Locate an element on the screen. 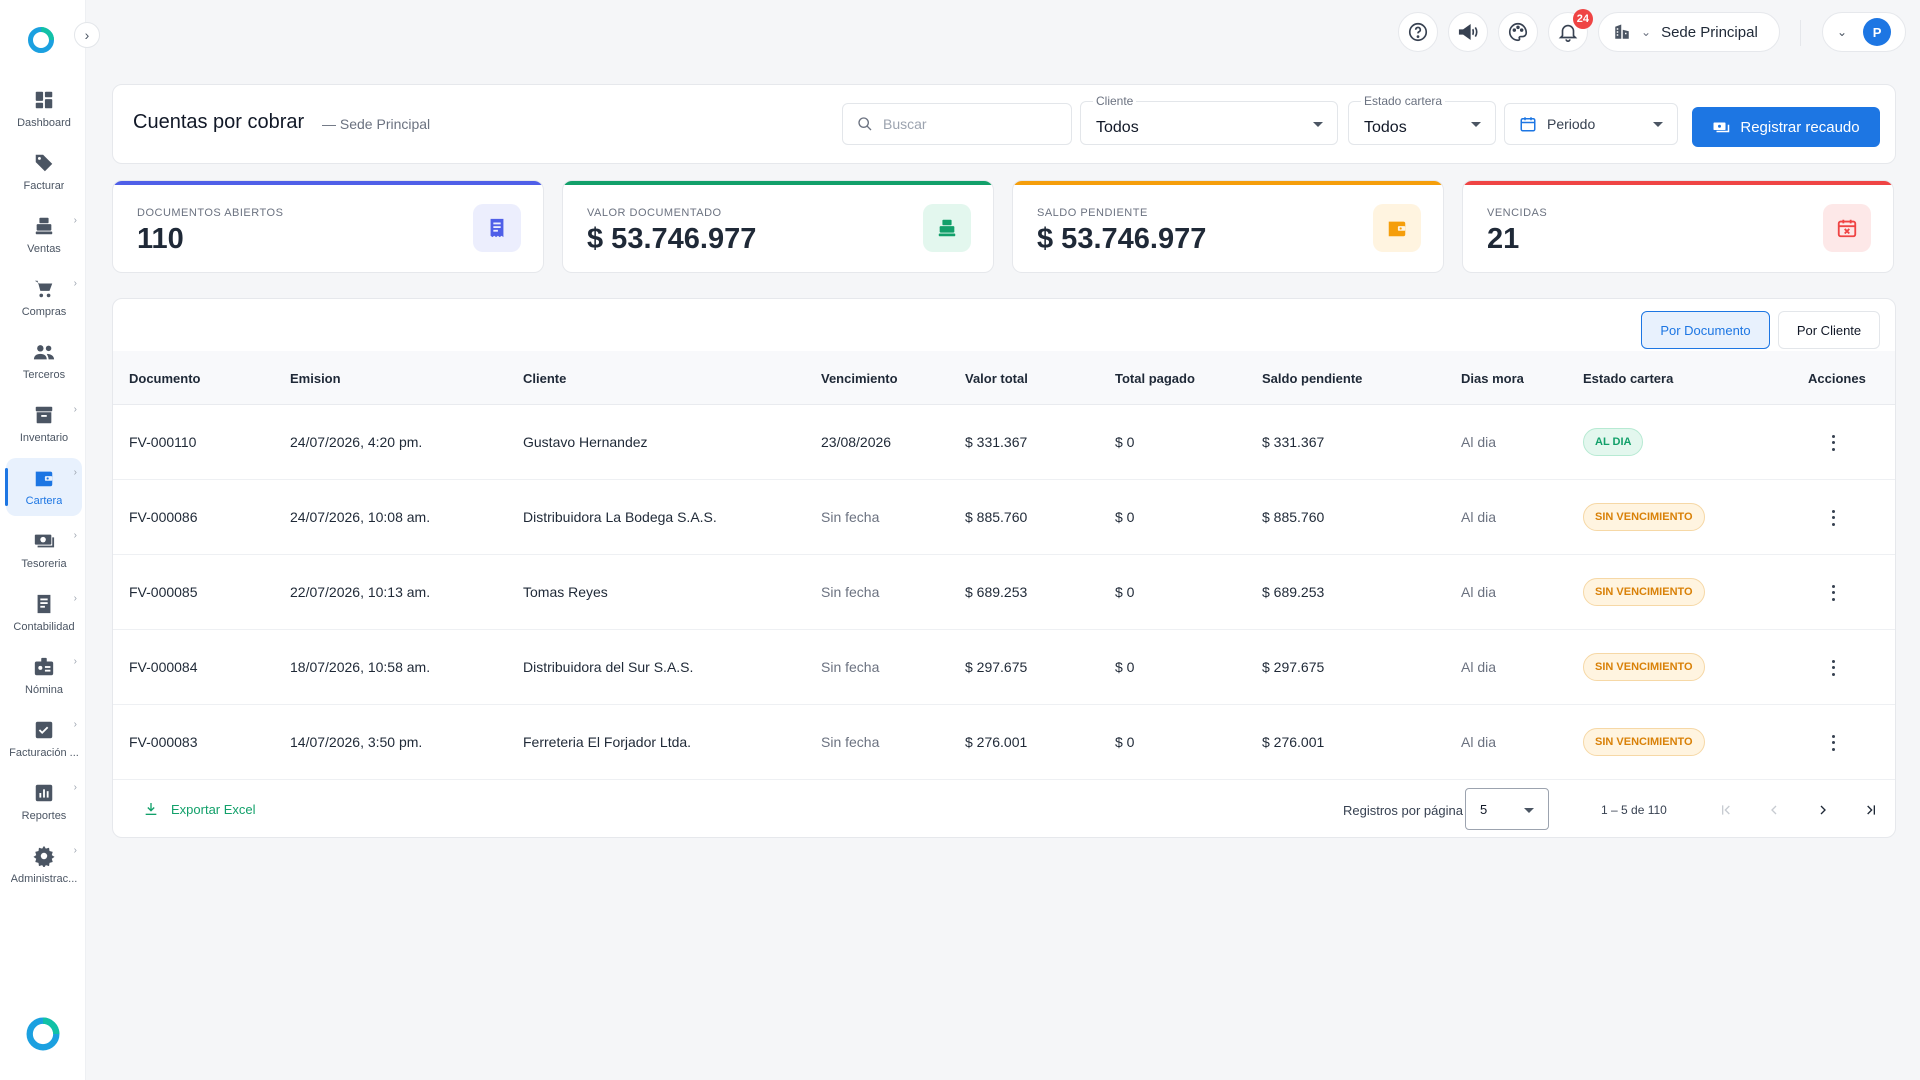 The height and width of the screenshot is (1080, 1920). topbar-divider is located at coordinates (1800, 33).